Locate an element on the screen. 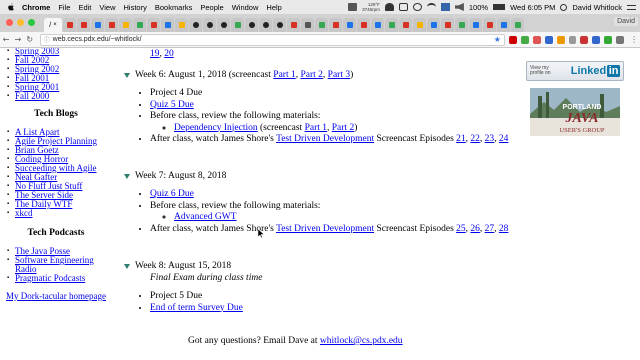  menu-help: Help is located at coordinates (273, 7).